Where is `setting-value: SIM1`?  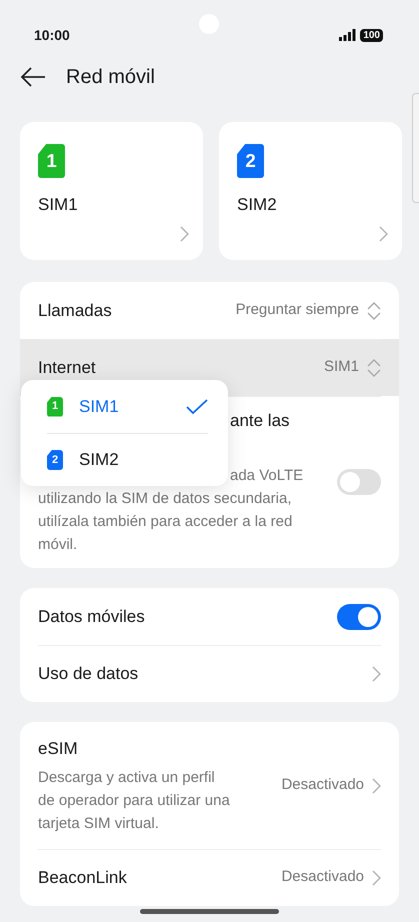
setting-value: SIM1 is located at coordinates (341, 367).